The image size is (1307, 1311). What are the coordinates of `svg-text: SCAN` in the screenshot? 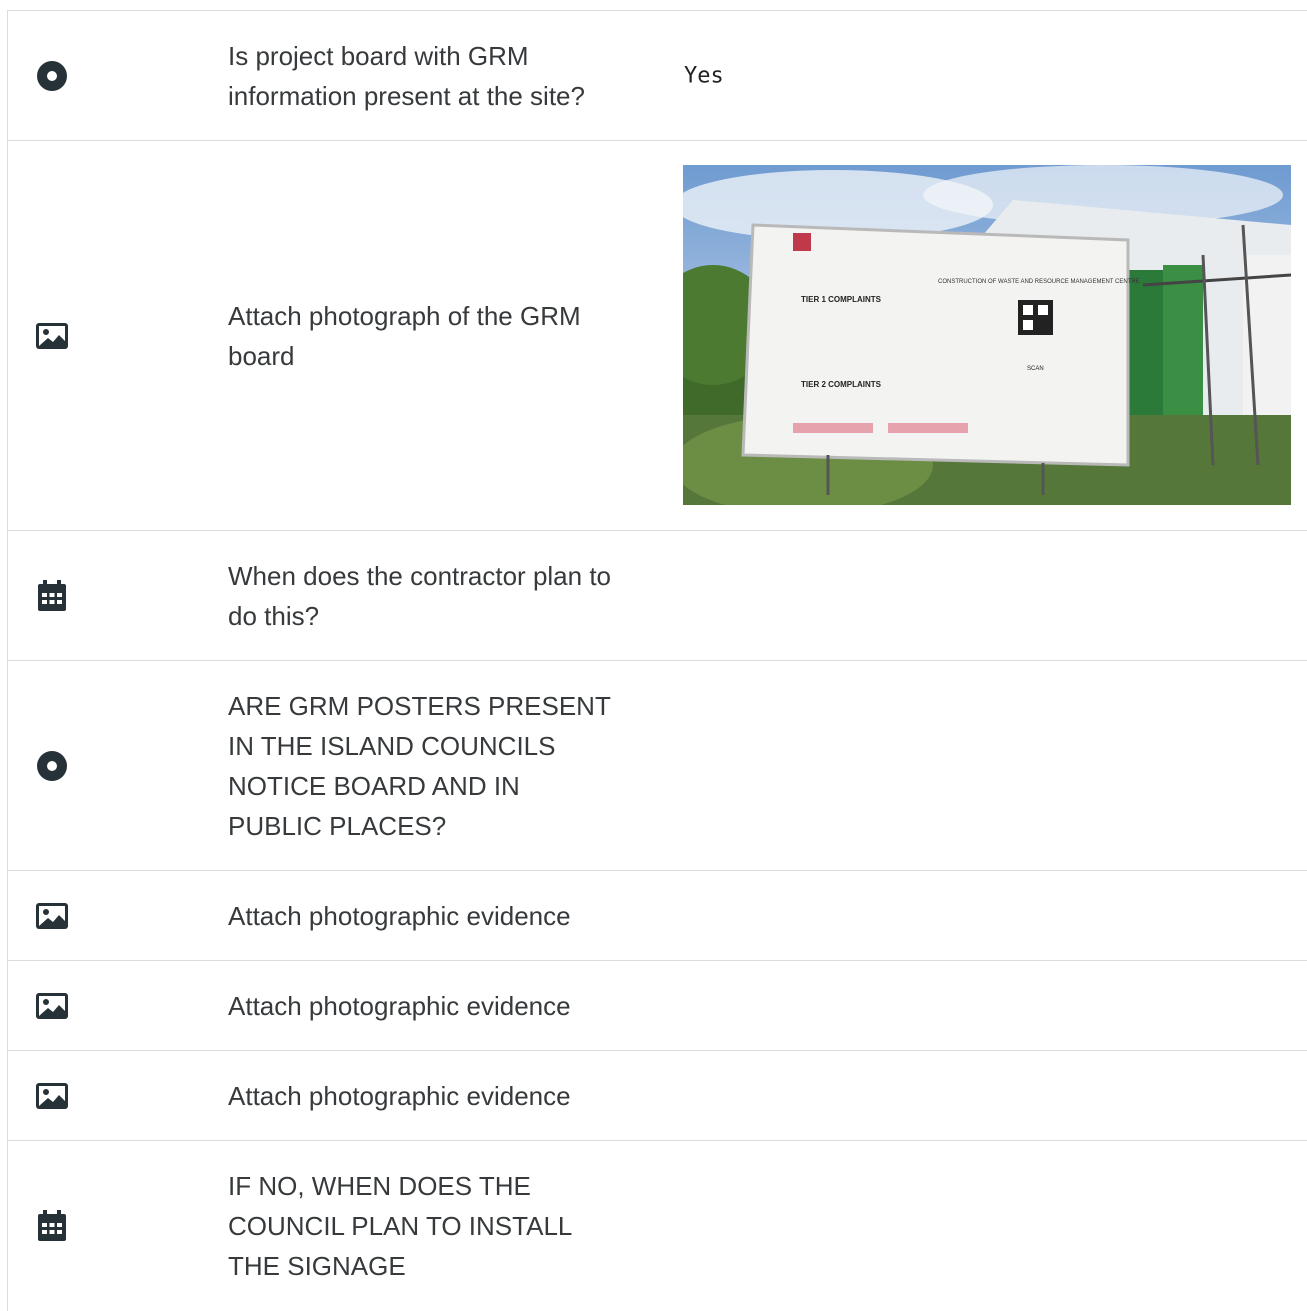 It's located at (1035, 369).